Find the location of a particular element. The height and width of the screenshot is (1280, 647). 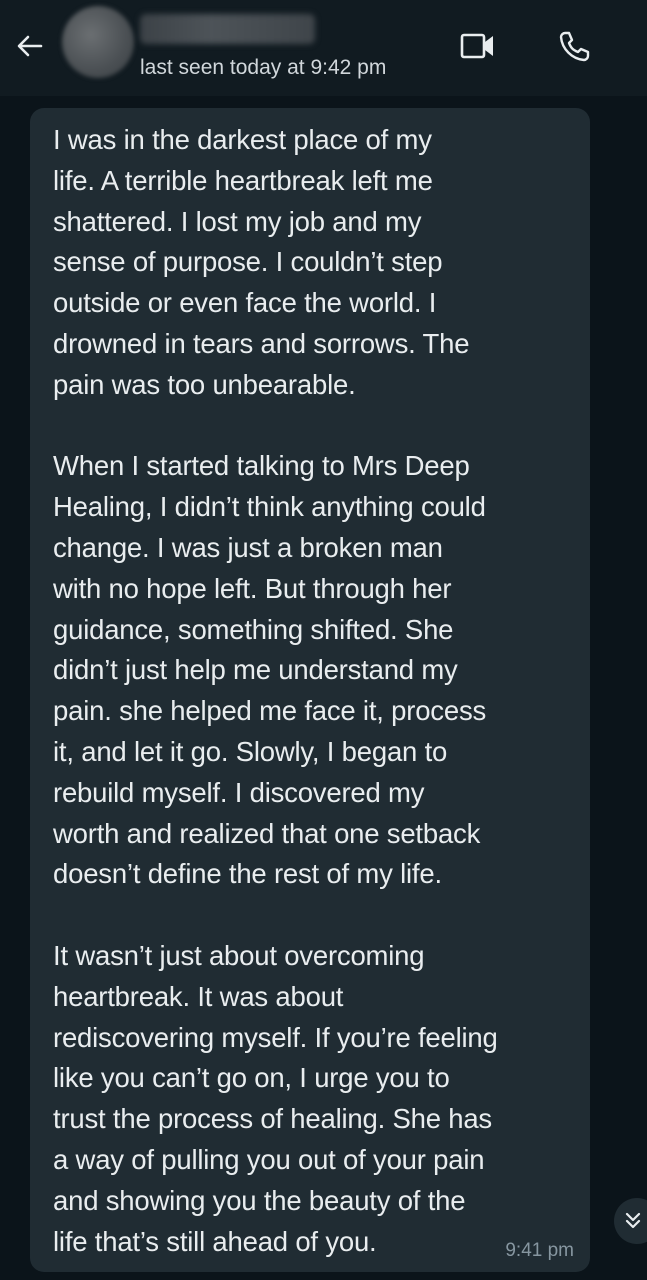

phone-icon is located at coordinates (574, 46).